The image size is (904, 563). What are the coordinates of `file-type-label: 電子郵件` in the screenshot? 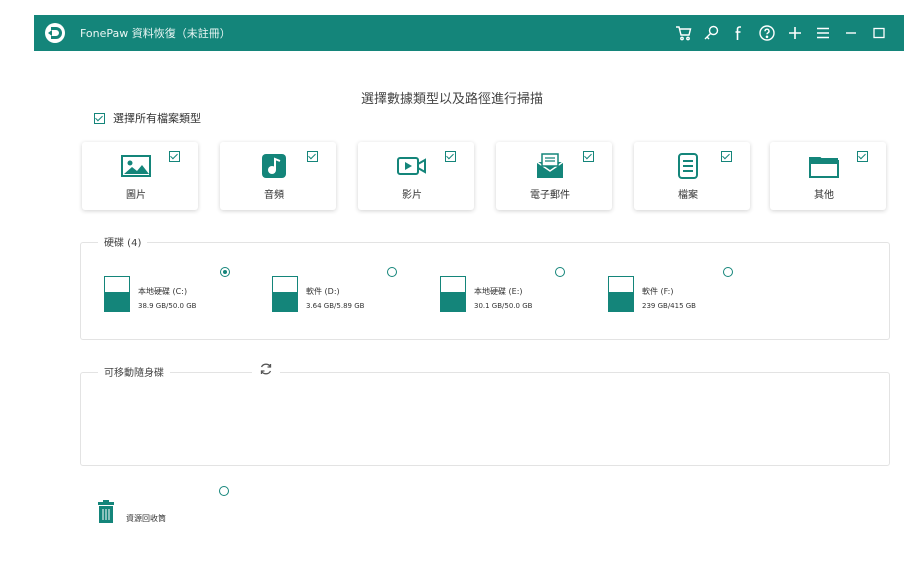 It's located at (550, 195).